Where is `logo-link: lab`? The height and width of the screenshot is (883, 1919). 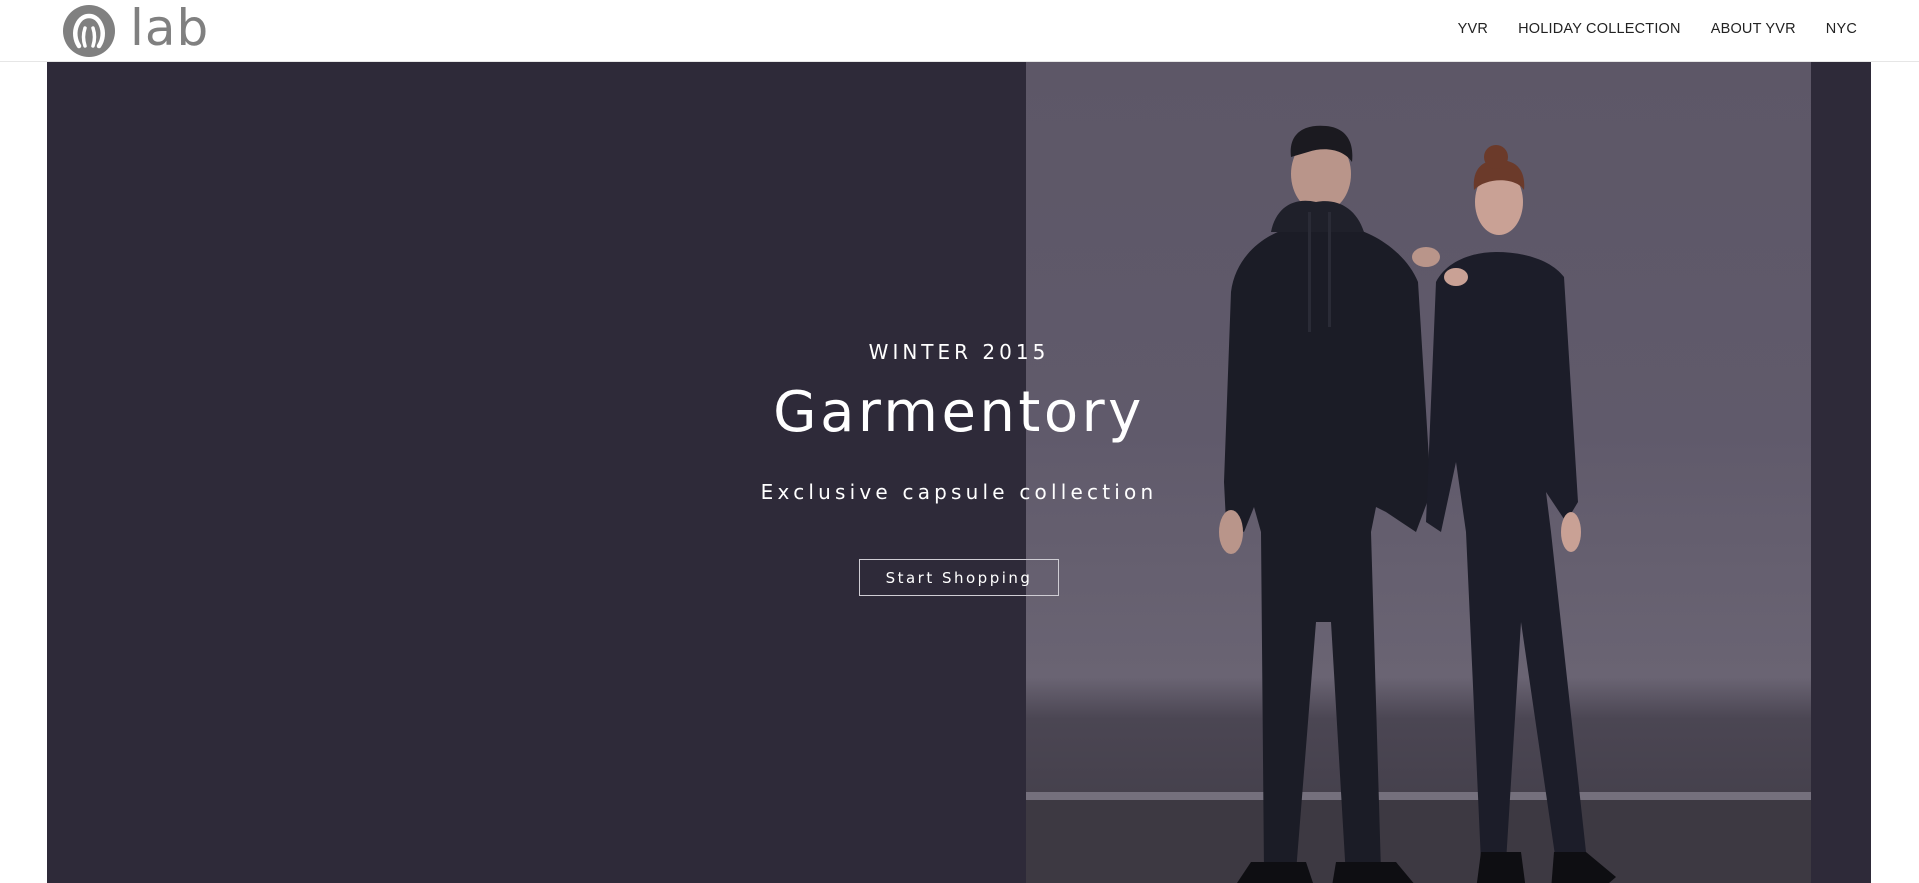 logo-link: lab is located at coordinates (136, 29).